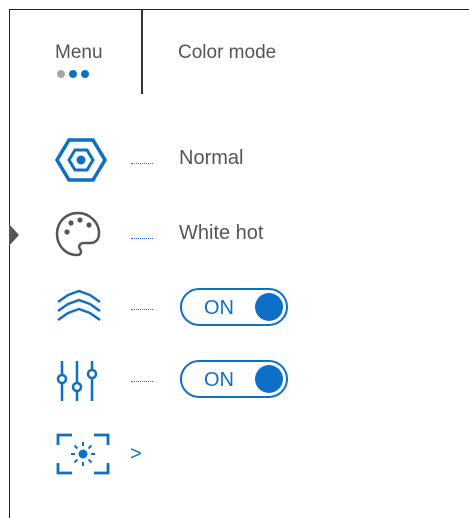  Describe the element at coordinates (83, 454) in the screenshot. I see `brightness-frame-icon` at that location.